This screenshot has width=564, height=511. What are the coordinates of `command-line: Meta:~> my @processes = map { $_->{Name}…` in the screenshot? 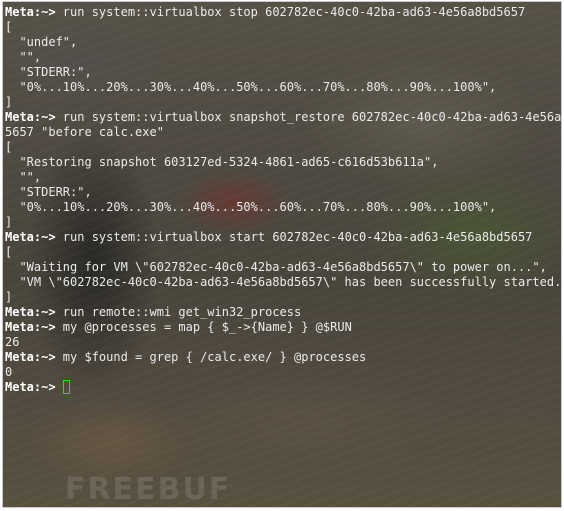 It's located at (178, 327).